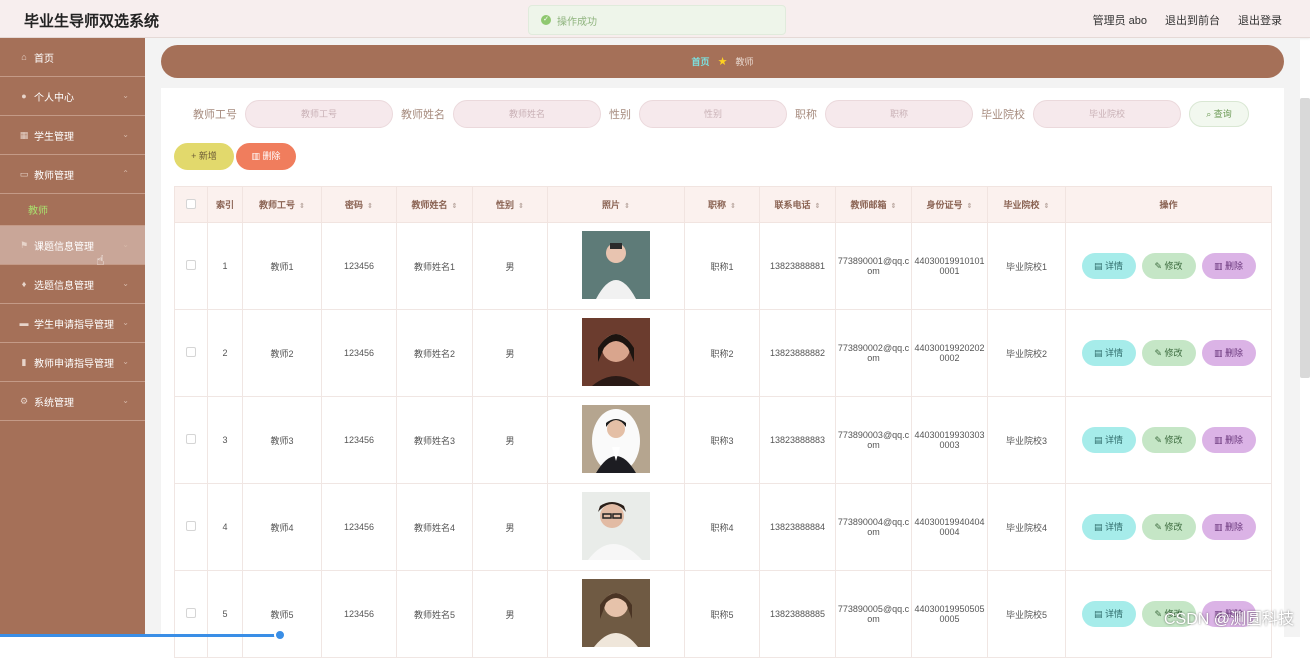 The height and width of the screenshot is (658, 1310). I want to click on column-header: 毕业院校⇕, so click(1027, 205).